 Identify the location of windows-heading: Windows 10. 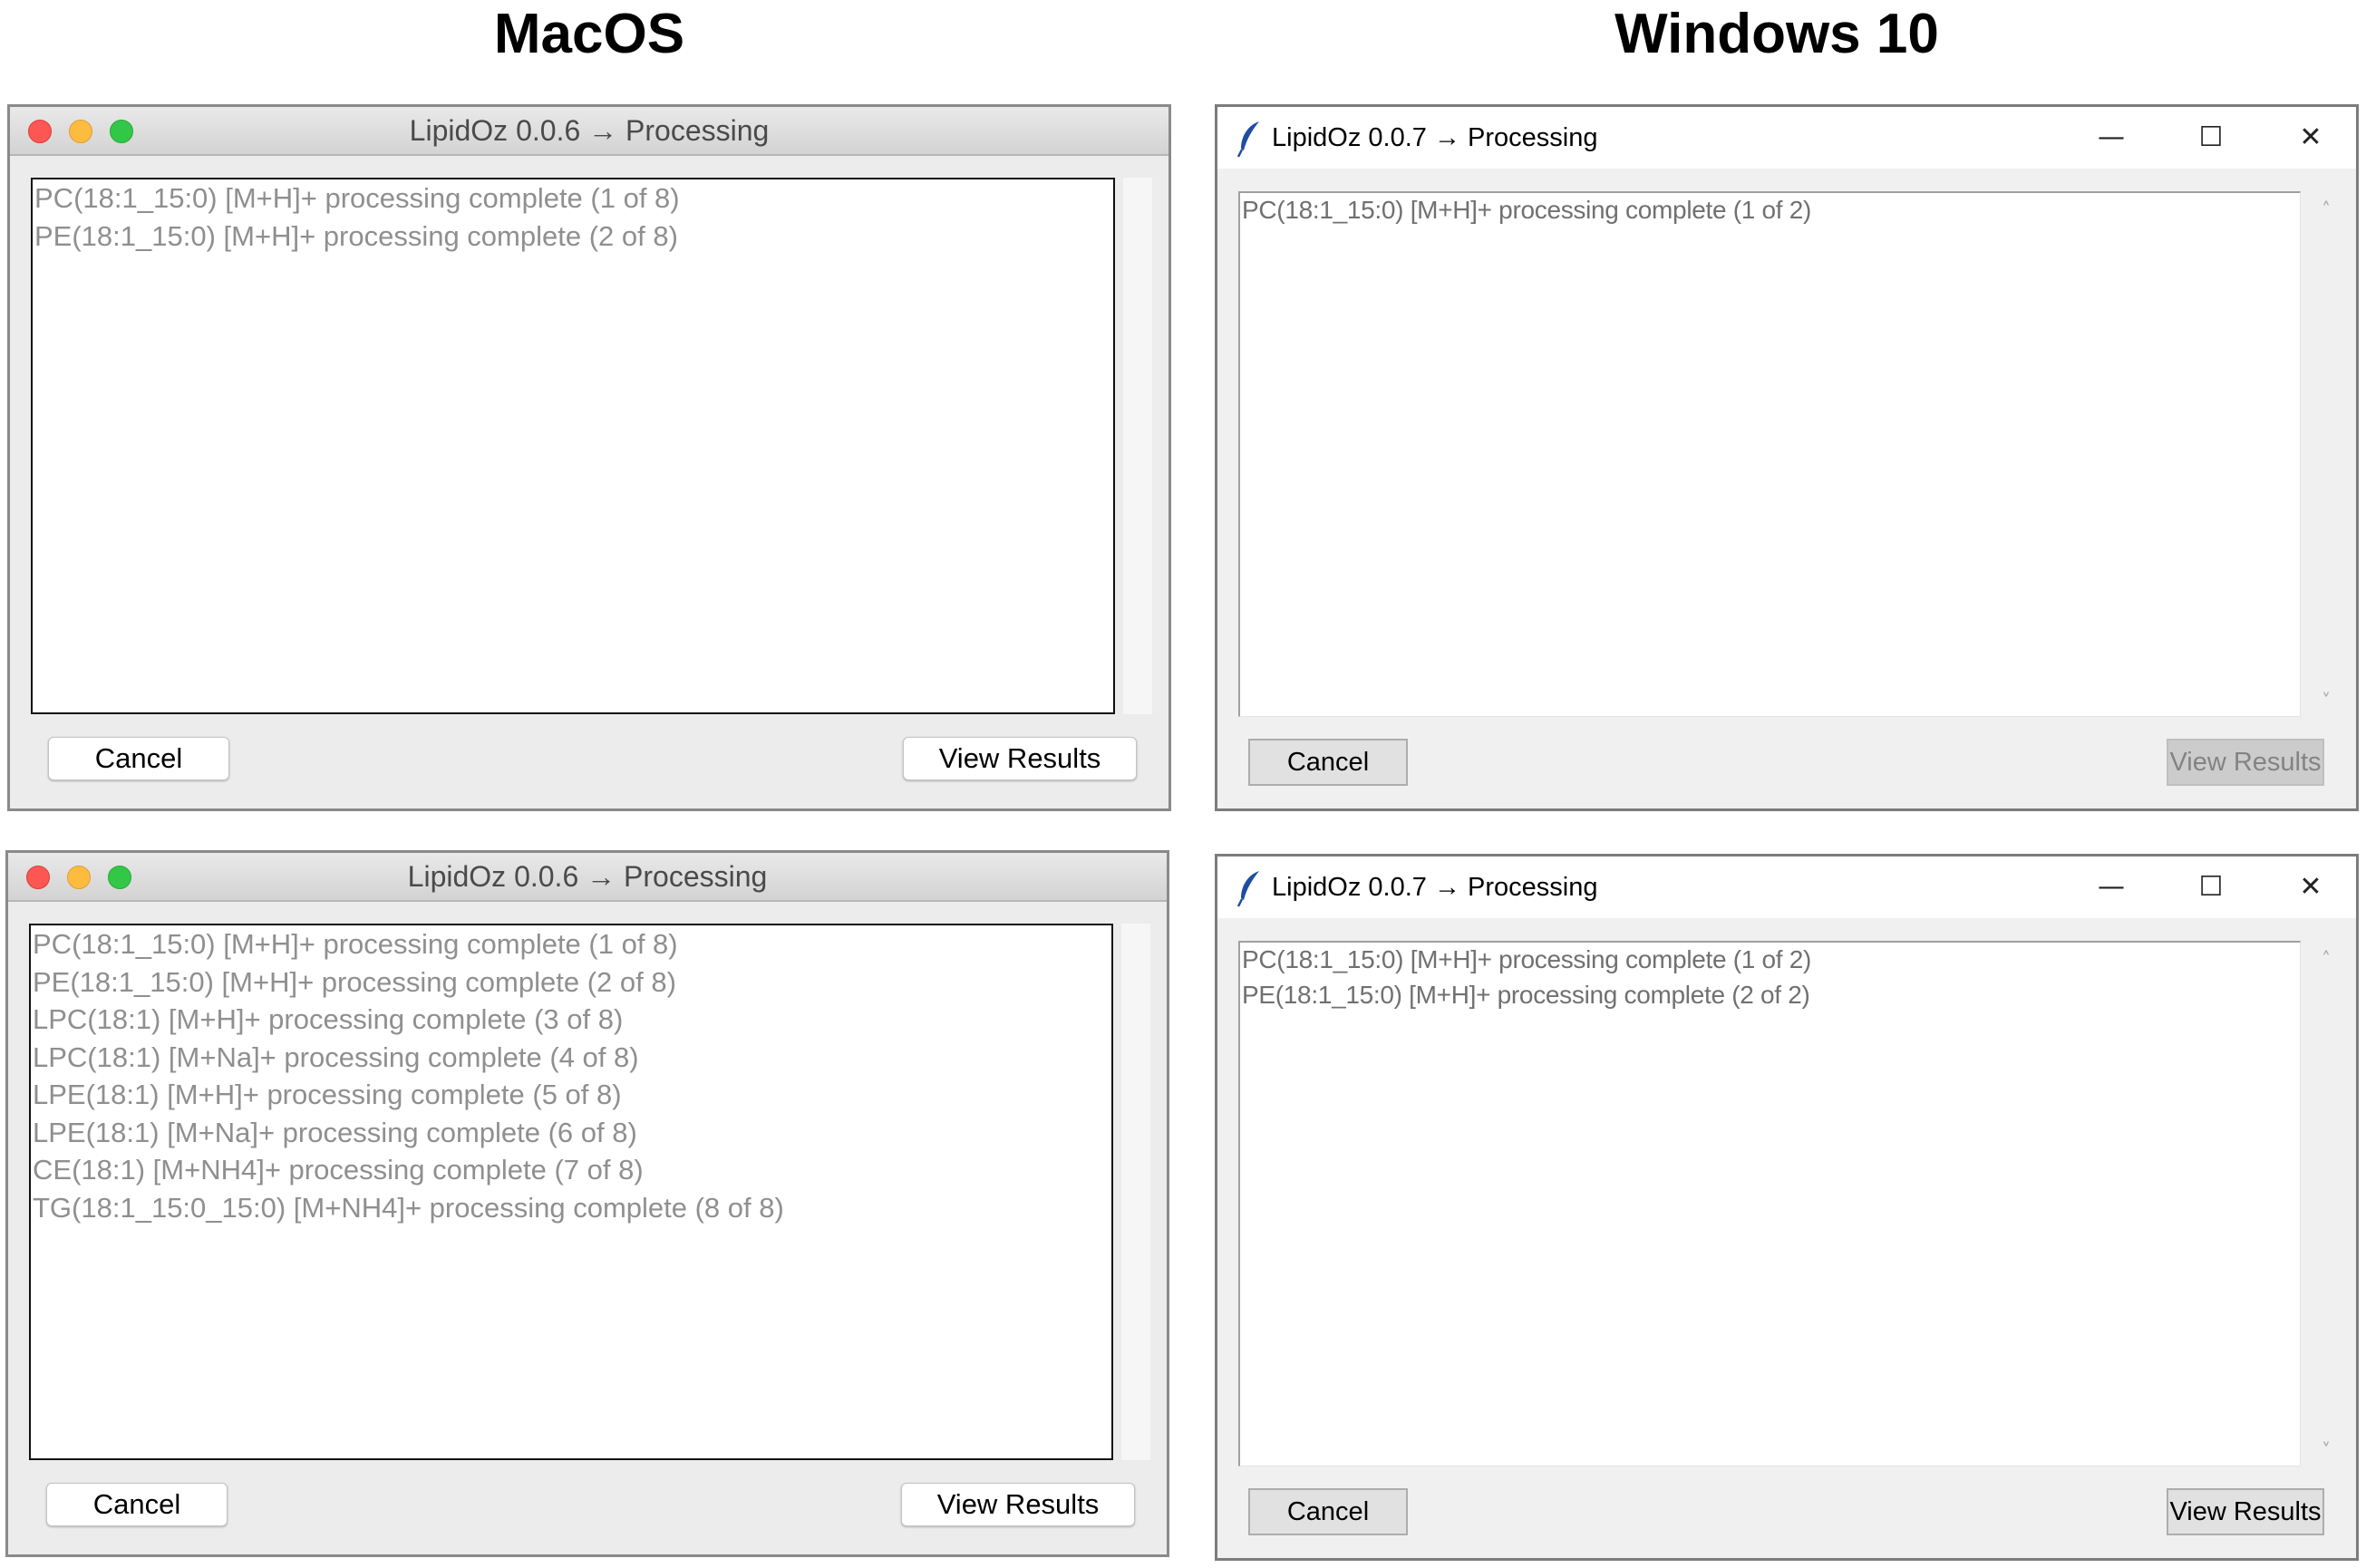
(1777, 34).